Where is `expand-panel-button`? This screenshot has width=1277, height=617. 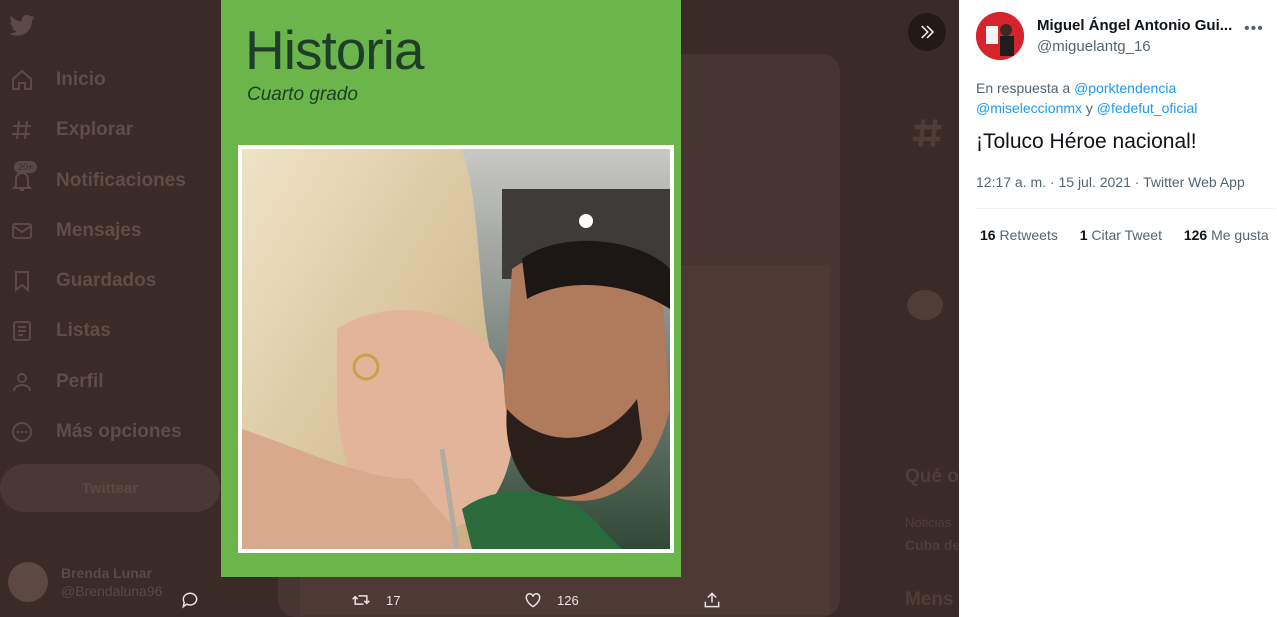
expand-panel-button is located at coordinates (927, 32).